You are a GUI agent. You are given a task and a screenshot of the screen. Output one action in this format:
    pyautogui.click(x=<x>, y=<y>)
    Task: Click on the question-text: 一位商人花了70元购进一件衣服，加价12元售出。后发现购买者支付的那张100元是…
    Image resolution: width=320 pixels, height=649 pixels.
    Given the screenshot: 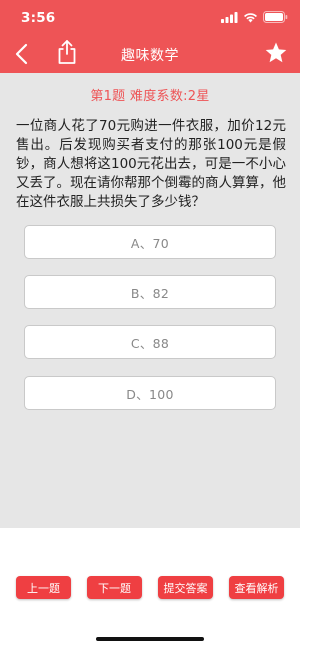 What is the action you would take?
    pyautogui.click(x=151, y=164)
    